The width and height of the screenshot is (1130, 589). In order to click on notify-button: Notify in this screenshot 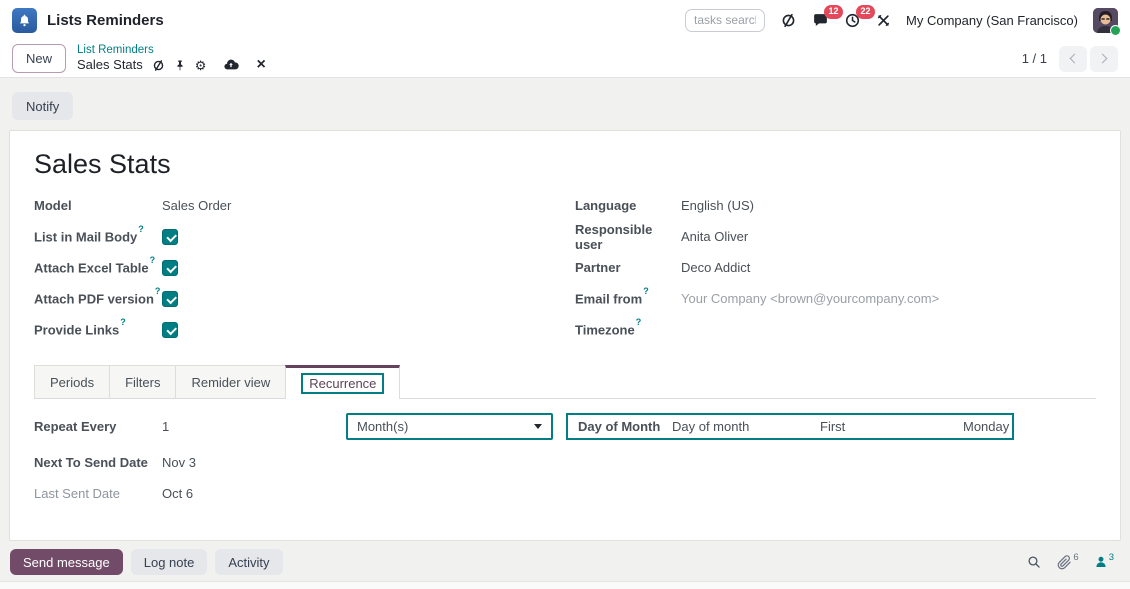, I will do `click(43, 106)`.